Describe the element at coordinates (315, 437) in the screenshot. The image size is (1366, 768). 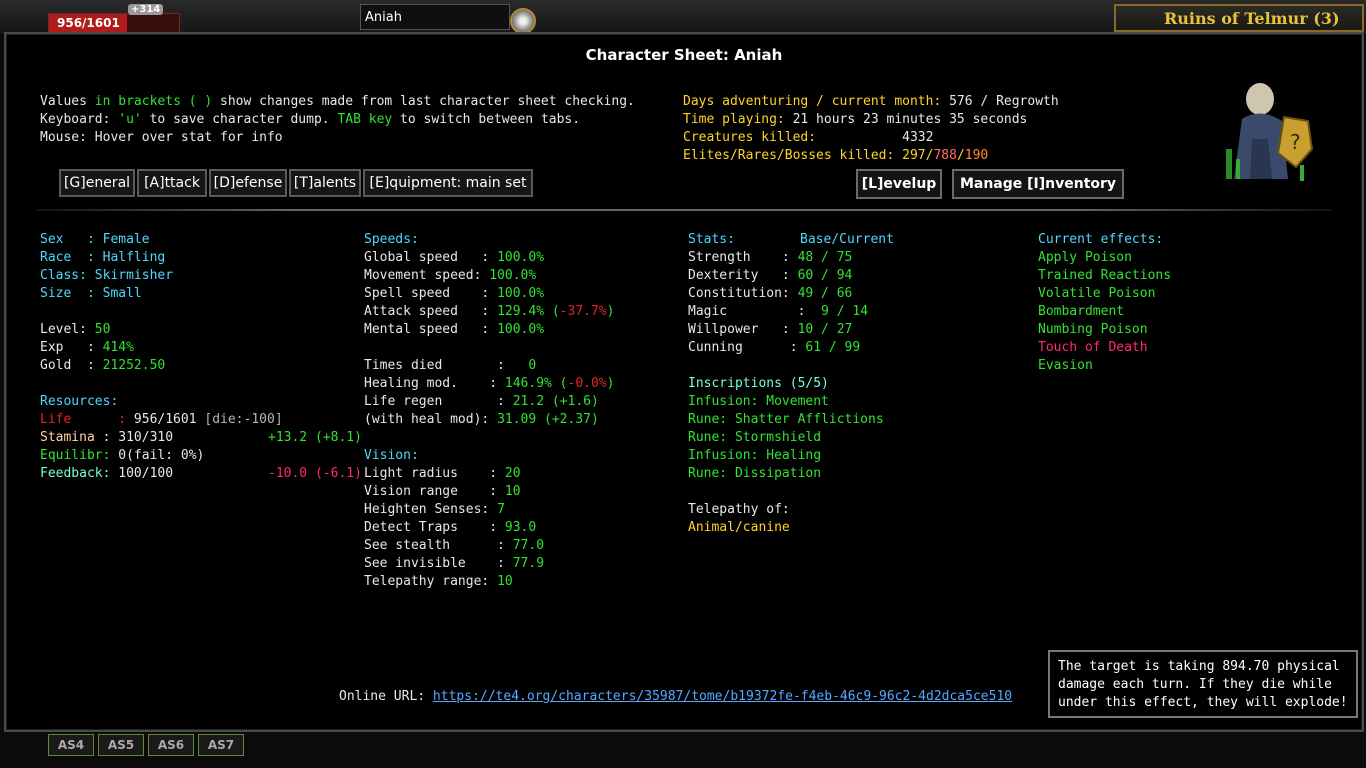
I see `stamina-regen: +13.2 (+8.1)` at that location.